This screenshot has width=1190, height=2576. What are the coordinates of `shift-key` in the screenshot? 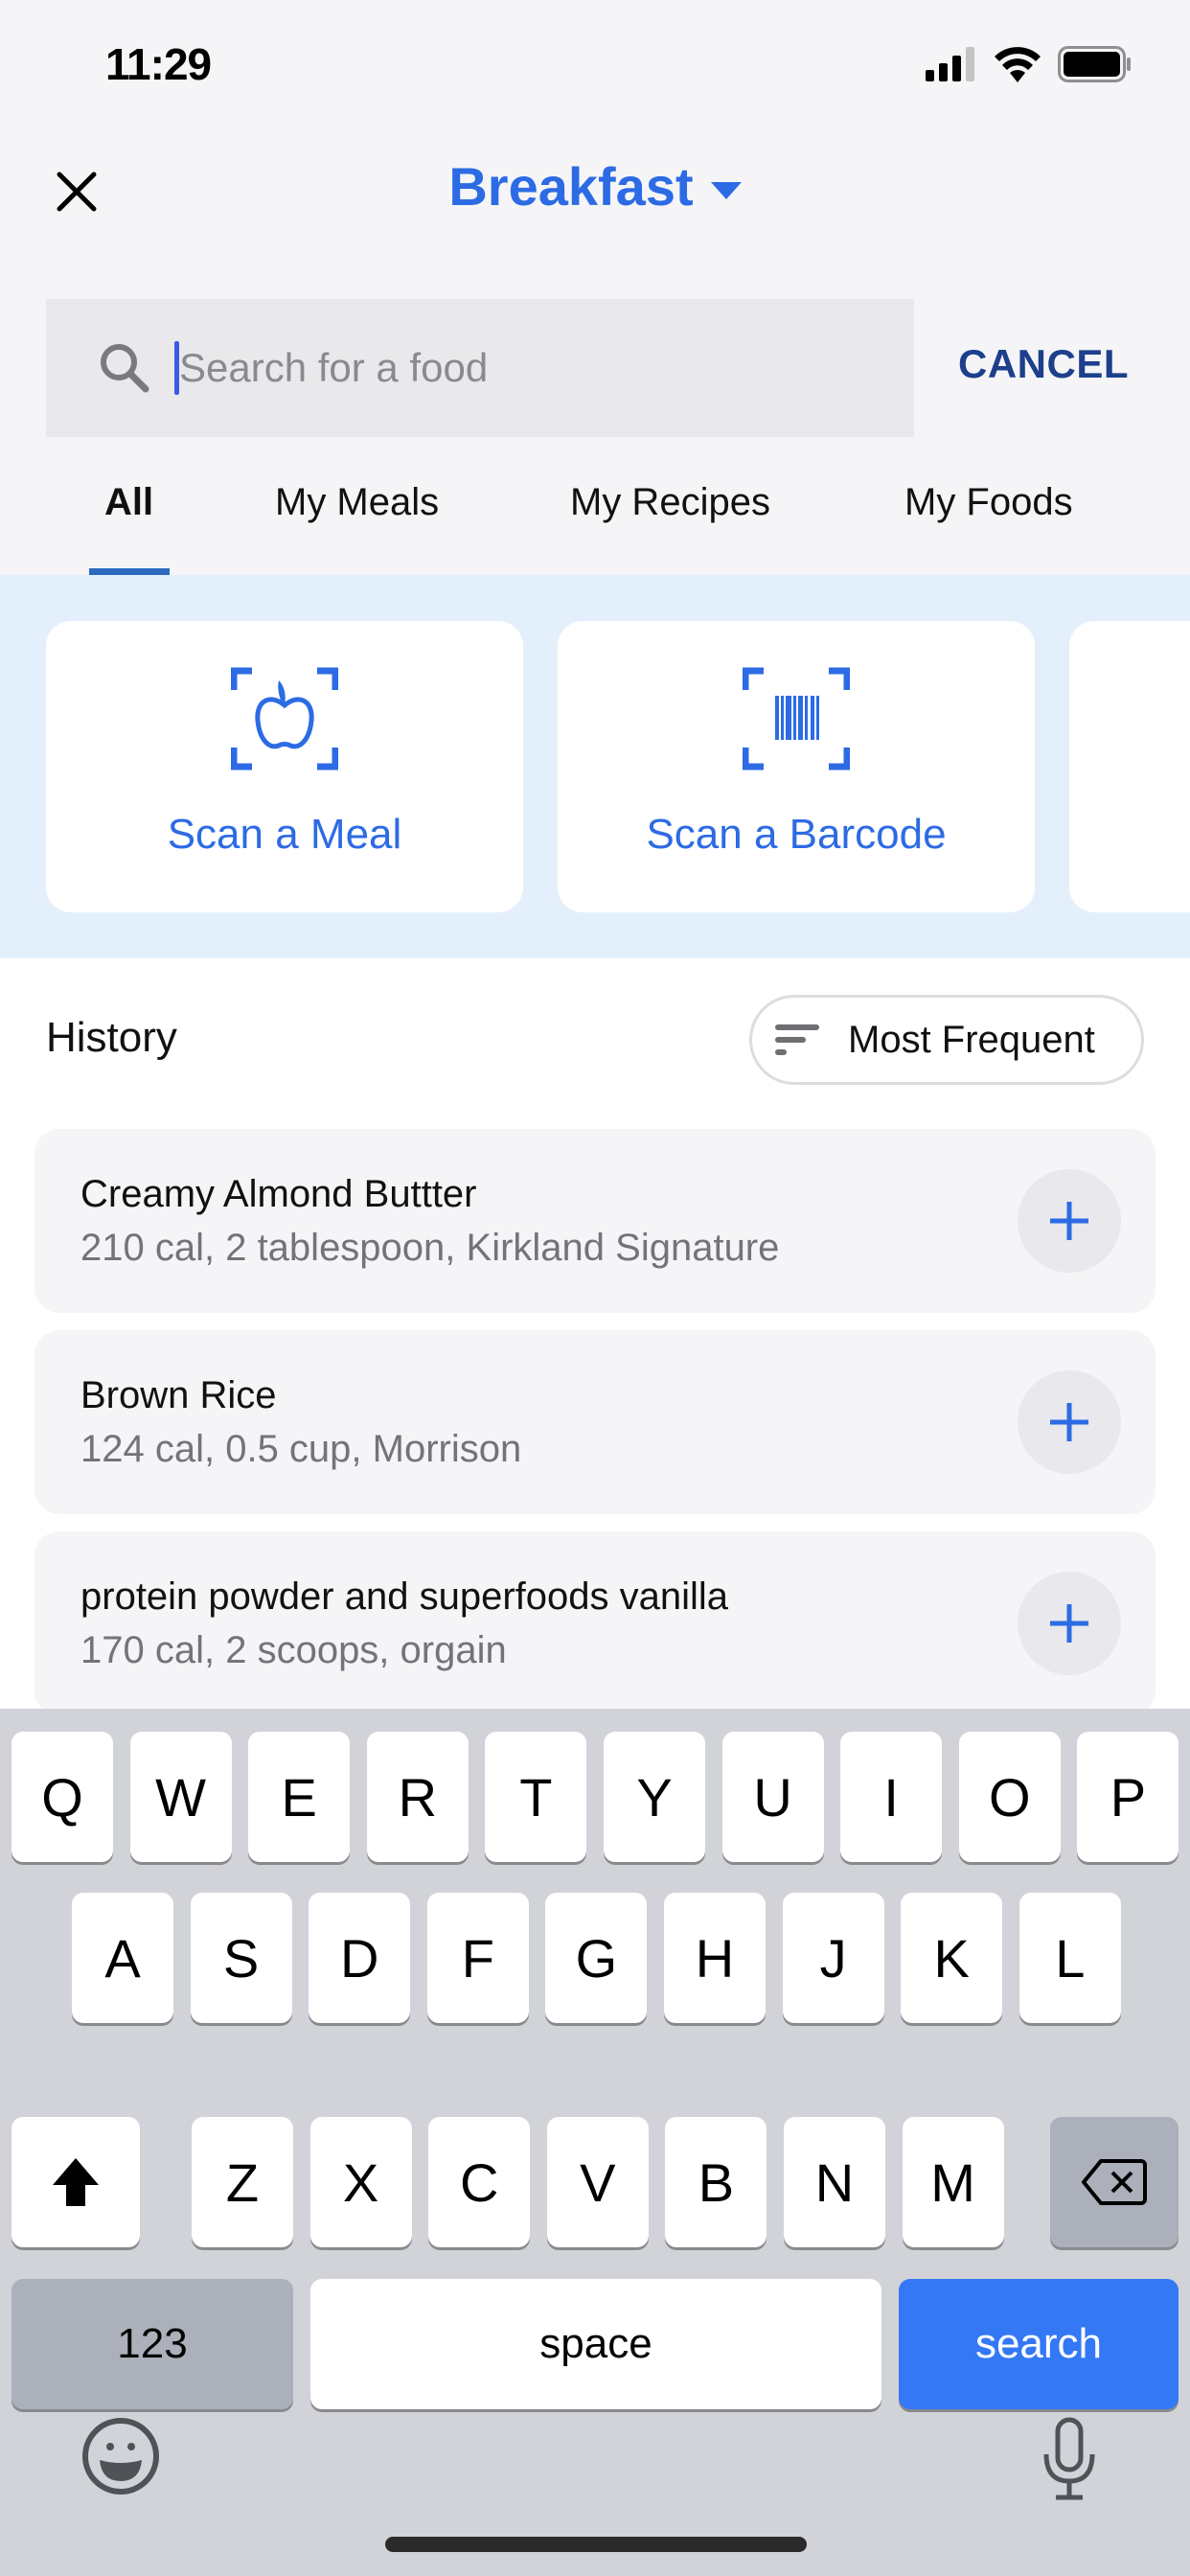 It's located at (76, 2182).